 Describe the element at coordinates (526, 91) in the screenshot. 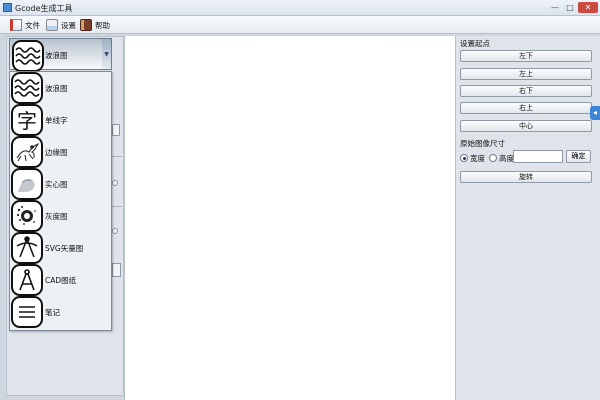

I see `origin-bottom-right-button: 右下` at that location.